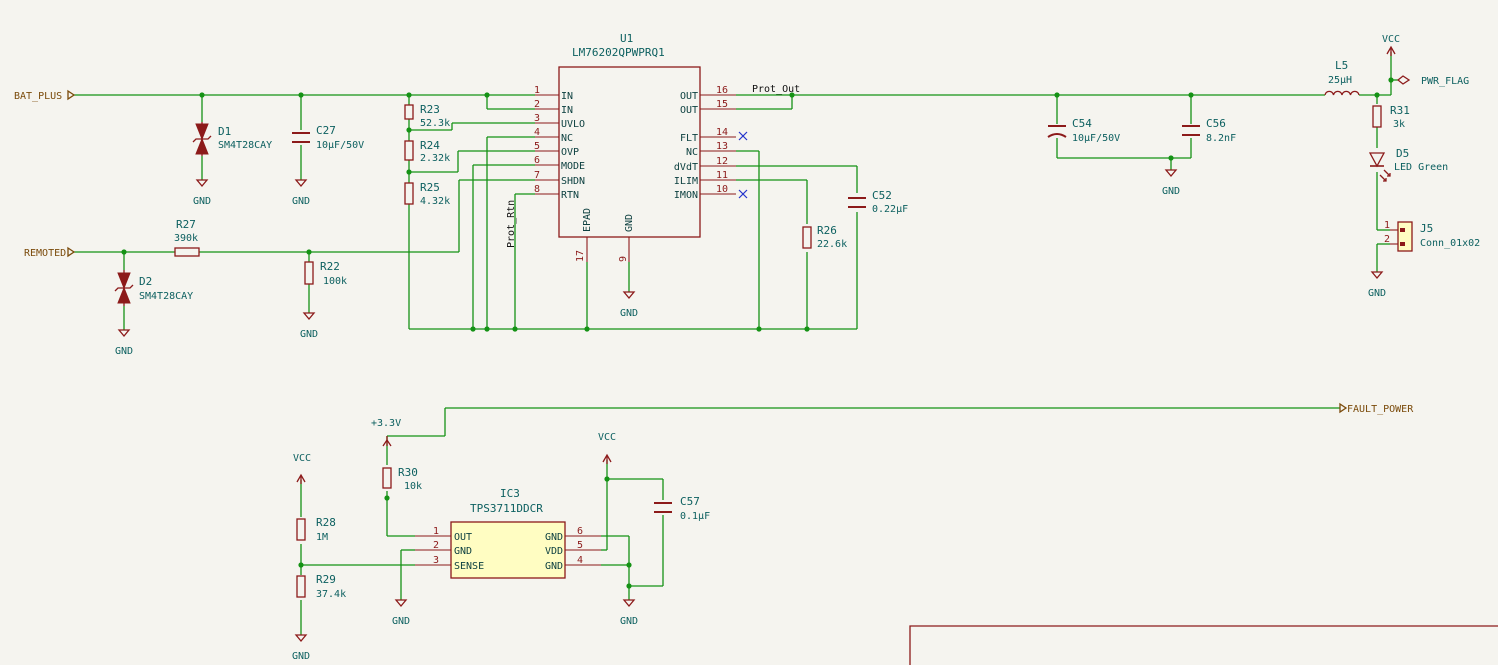  What do you see at coordinates (573, 124) in the screenshot?
I see `u1-pin-name: UVLO` at bounding box center [573, 124].